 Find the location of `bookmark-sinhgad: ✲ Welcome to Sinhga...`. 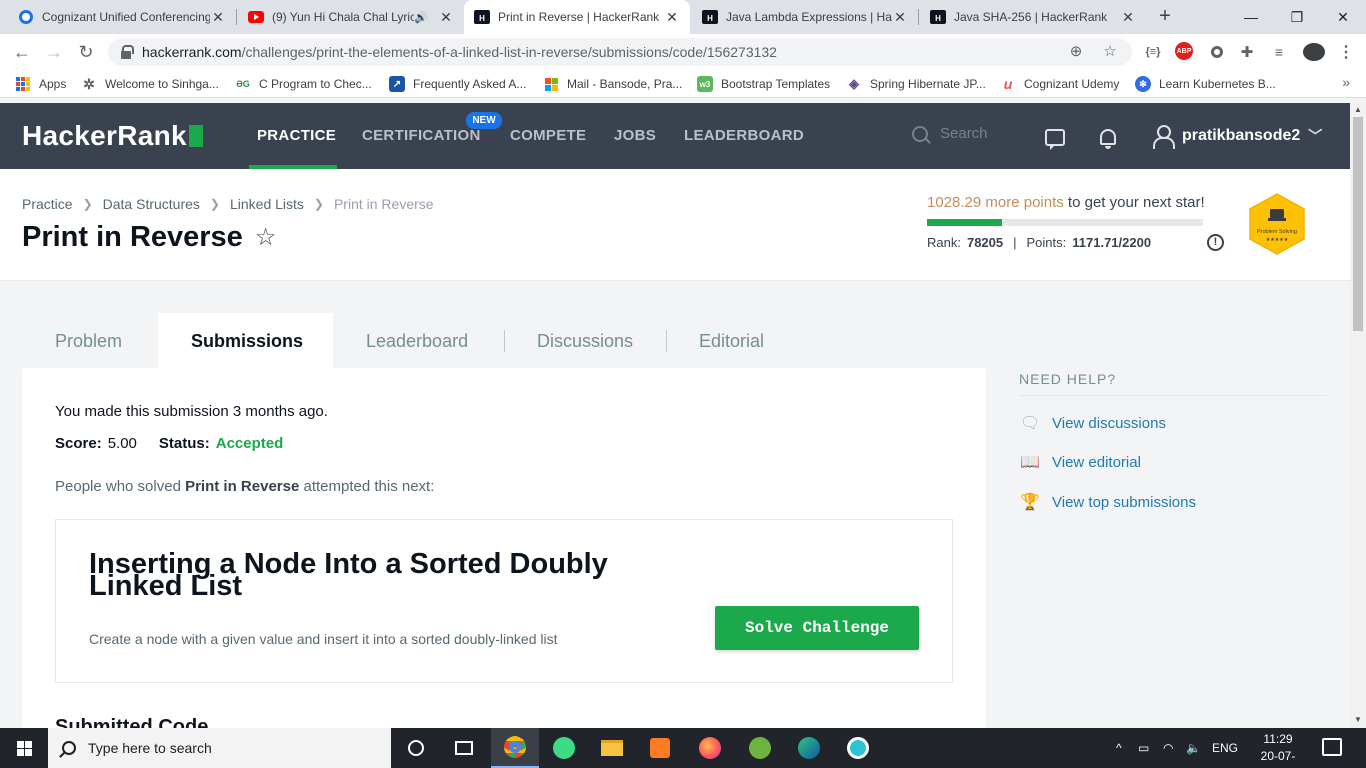

bookmark-sinhgad: ✲ Welcome to Sinhga... is located at coordinates (150, 84).